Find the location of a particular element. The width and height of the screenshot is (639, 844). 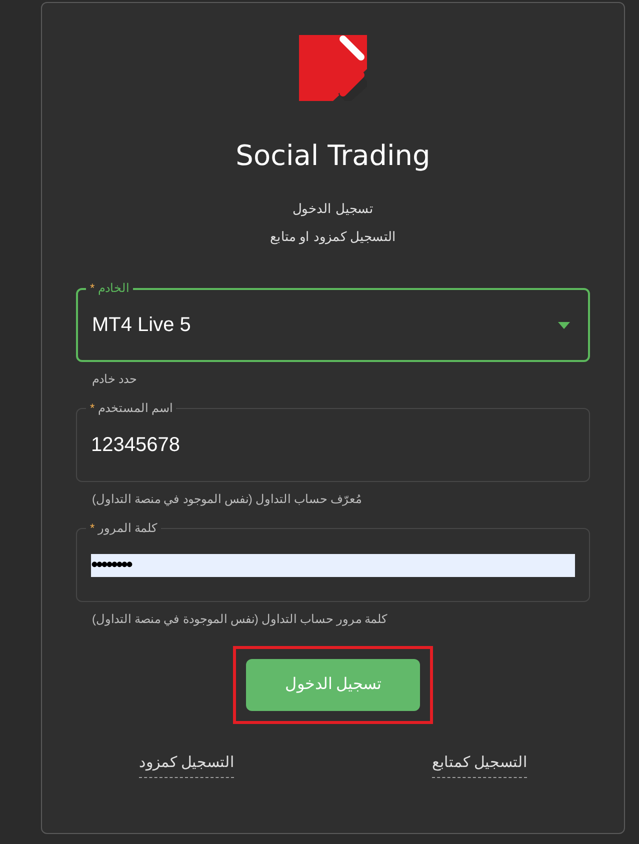

subtitle-text: التسجيل كمزود او متابع is located at coordinates (333, 237).